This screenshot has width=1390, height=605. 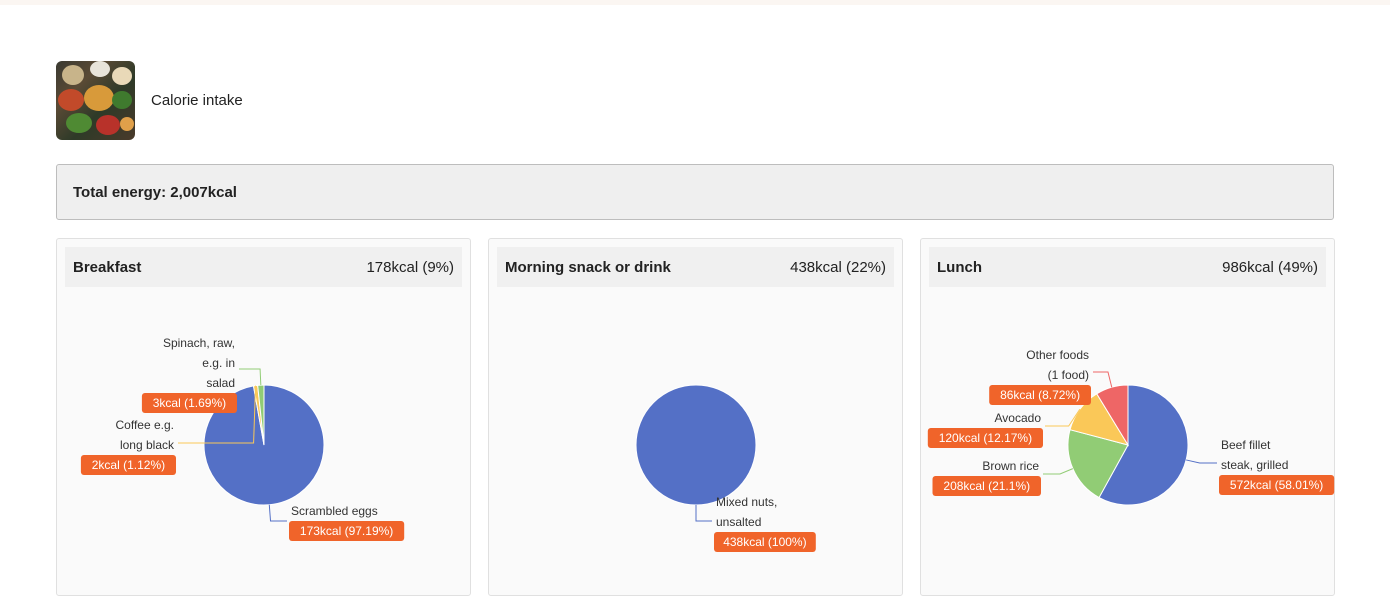 I want to click on slice-label-brown-rice: Brown rice, so click(x=1010, y=466).